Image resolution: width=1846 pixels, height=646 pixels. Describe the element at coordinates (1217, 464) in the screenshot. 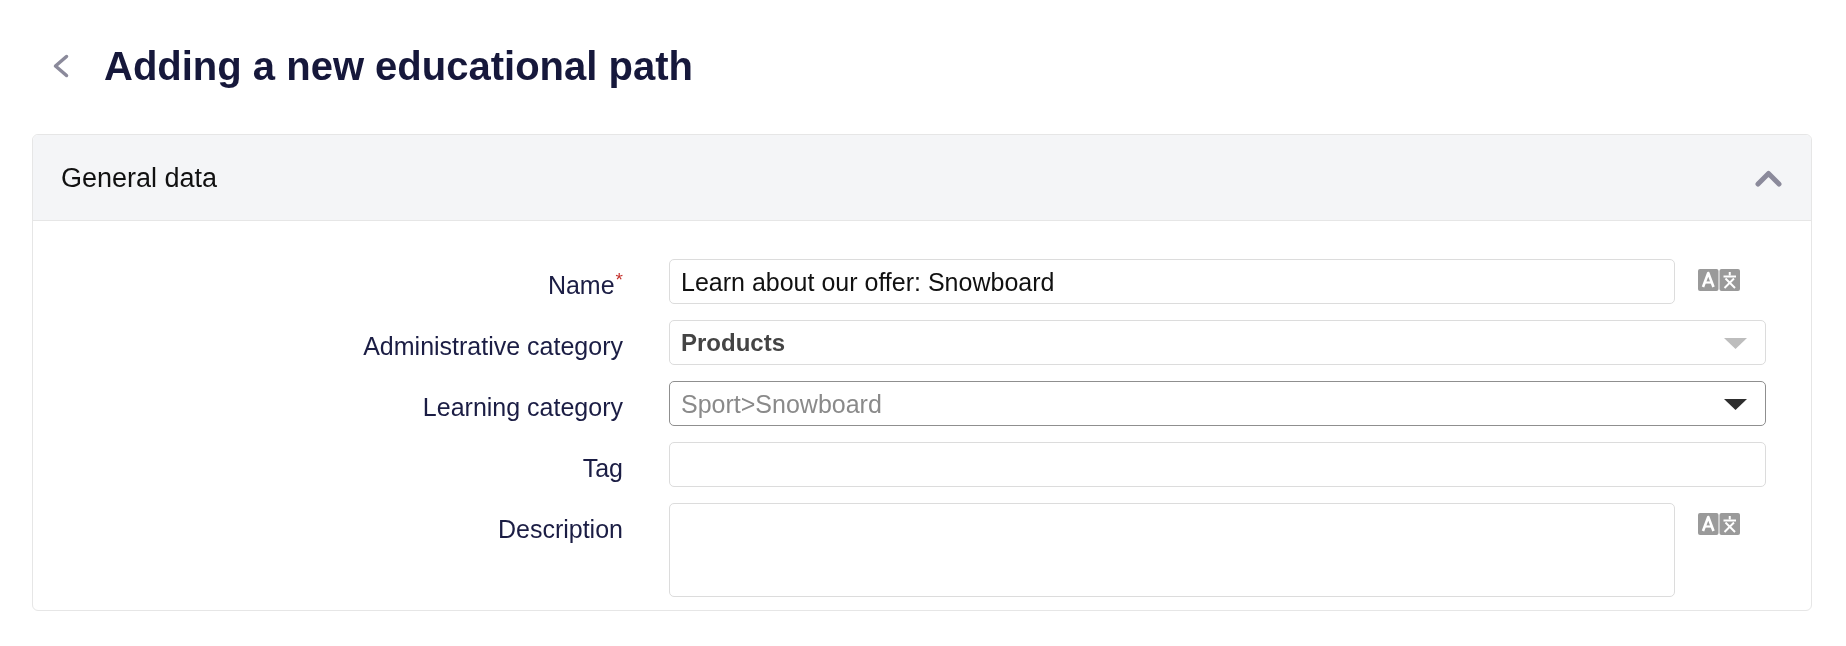

I see `text-input` at that location.